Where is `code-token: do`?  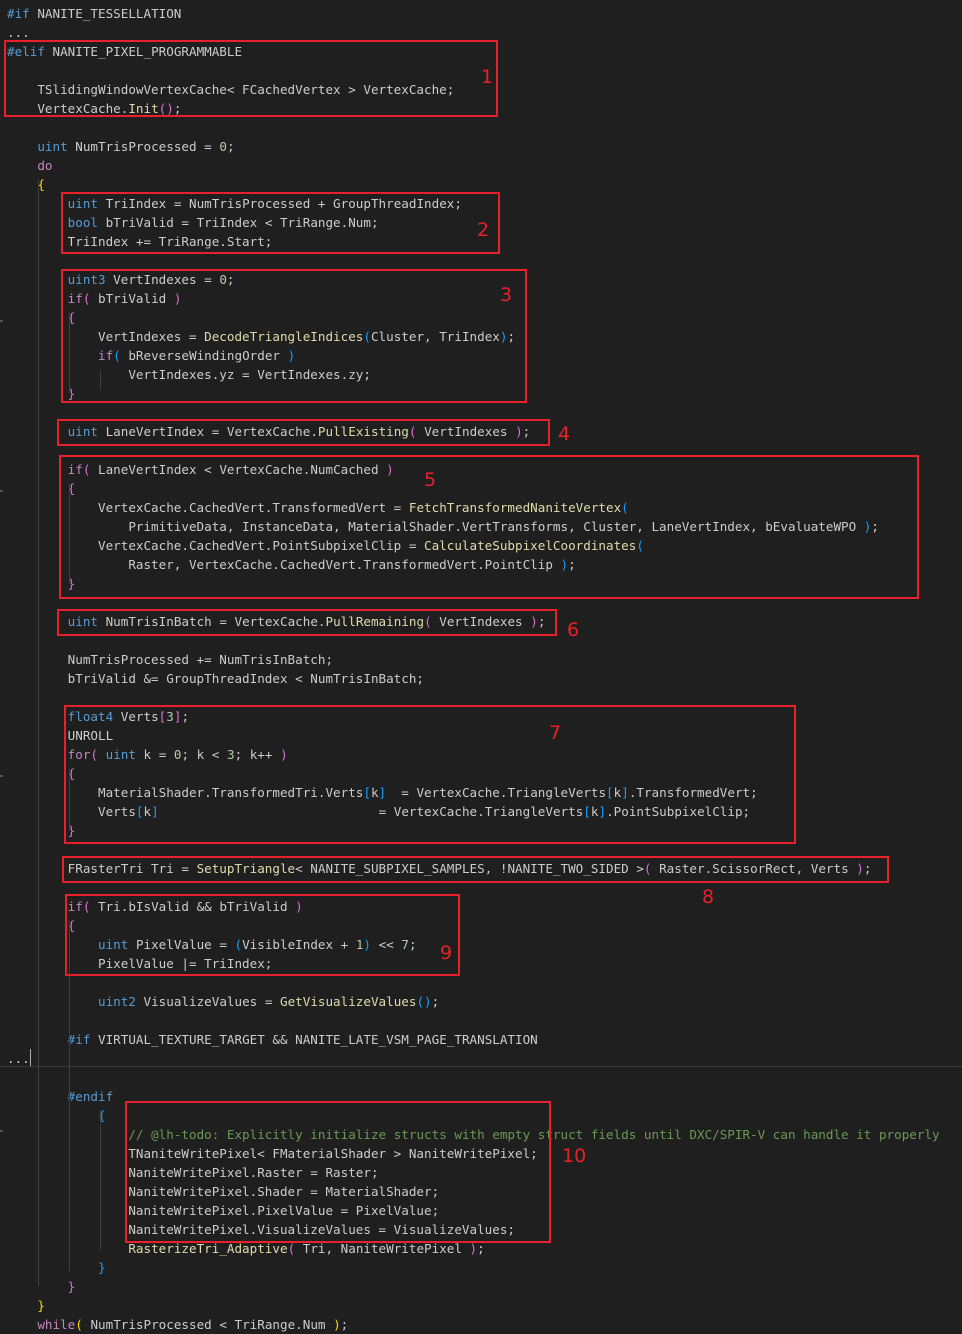 code-token: do is located at coordinates (45, 165).